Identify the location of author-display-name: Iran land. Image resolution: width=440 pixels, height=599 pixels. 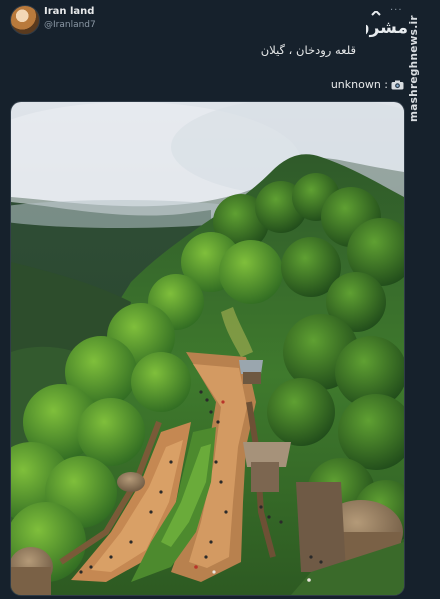
(69, 11).